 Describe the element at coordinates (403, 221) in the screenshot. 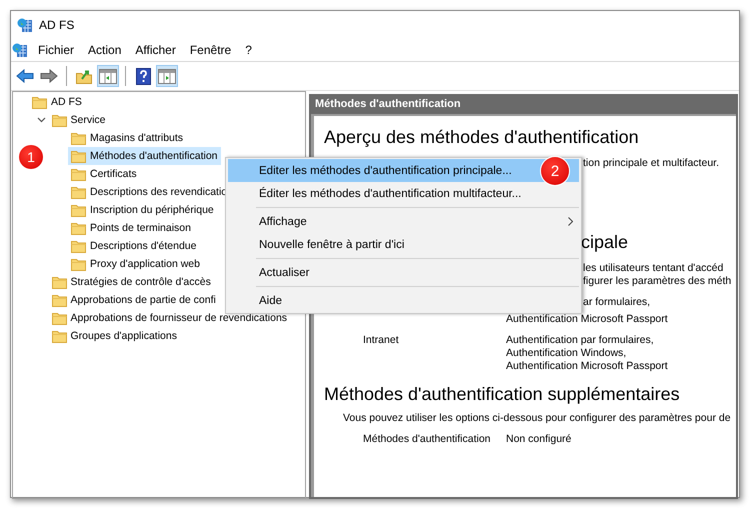

I see `menu-item: Affichage` at that location.